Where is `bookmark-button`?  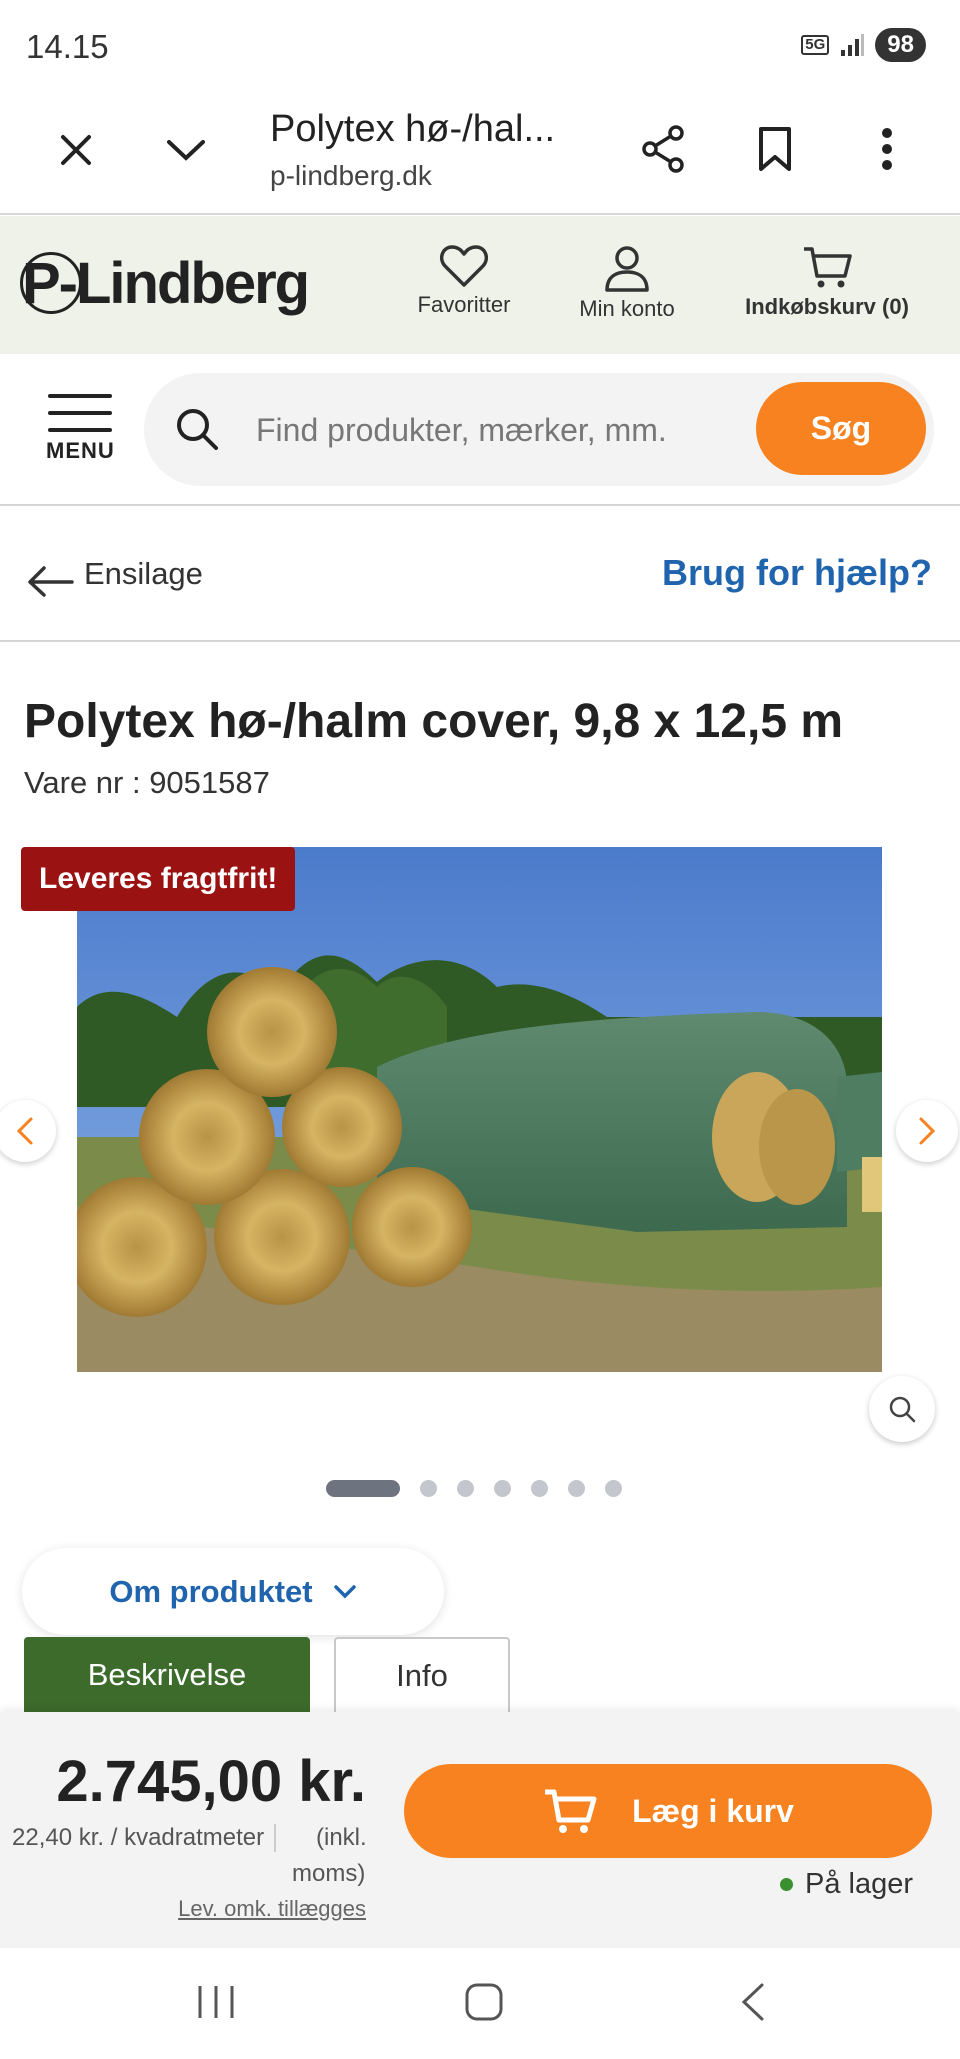
bookmark-button is located at coordinates (775, 149).